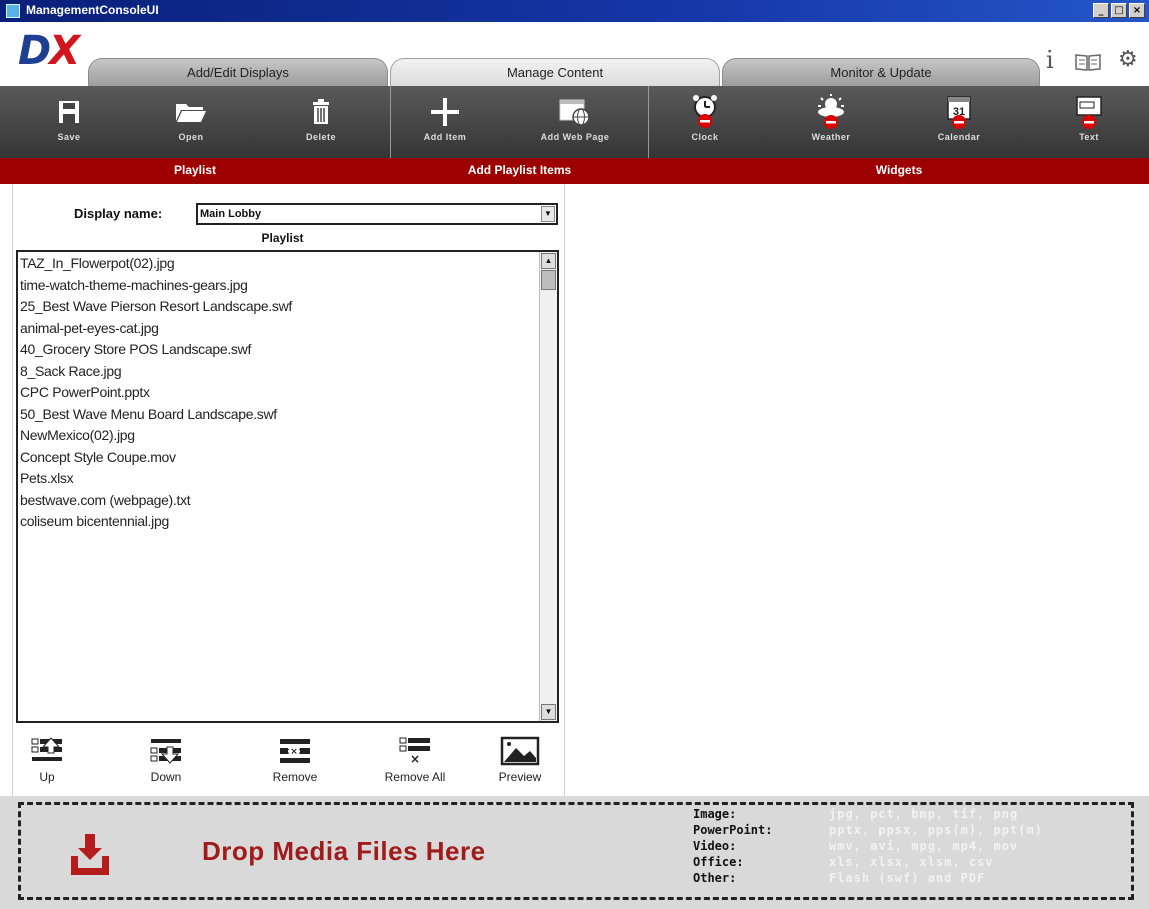 Image resolution: width=1149 pixels, height=909 pixels. I want to click on drop-media-text: Drop Media Files Here, so click(344, 851).